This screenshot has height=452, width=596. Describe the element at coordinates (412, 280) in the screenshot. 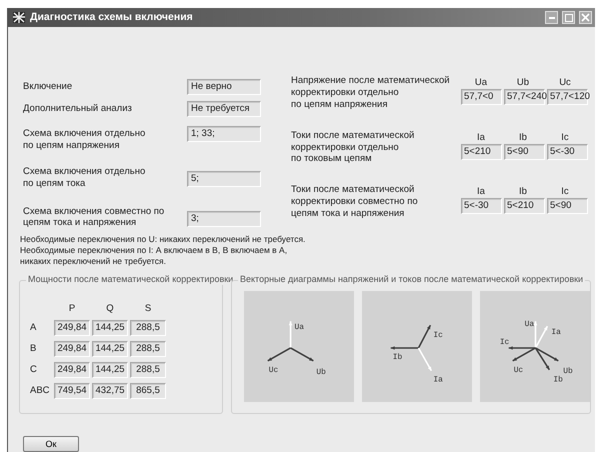

I see `group-title: Векторные диаграммы напряжений и токов после математической корректировки` at that location.